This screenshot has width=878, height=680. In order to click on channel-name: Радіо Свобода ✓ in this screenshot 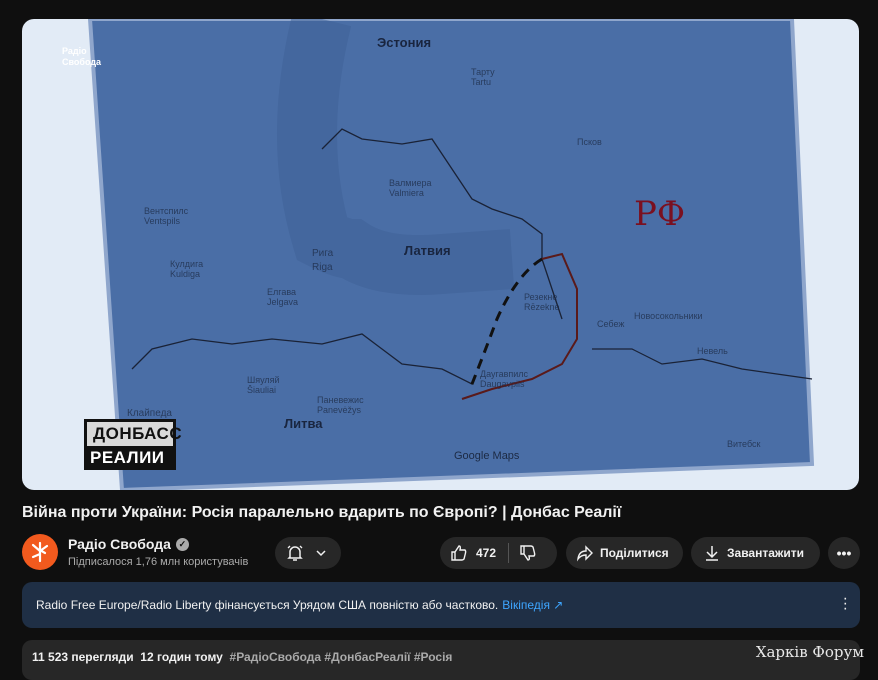, I will do `click(128, 544)`.